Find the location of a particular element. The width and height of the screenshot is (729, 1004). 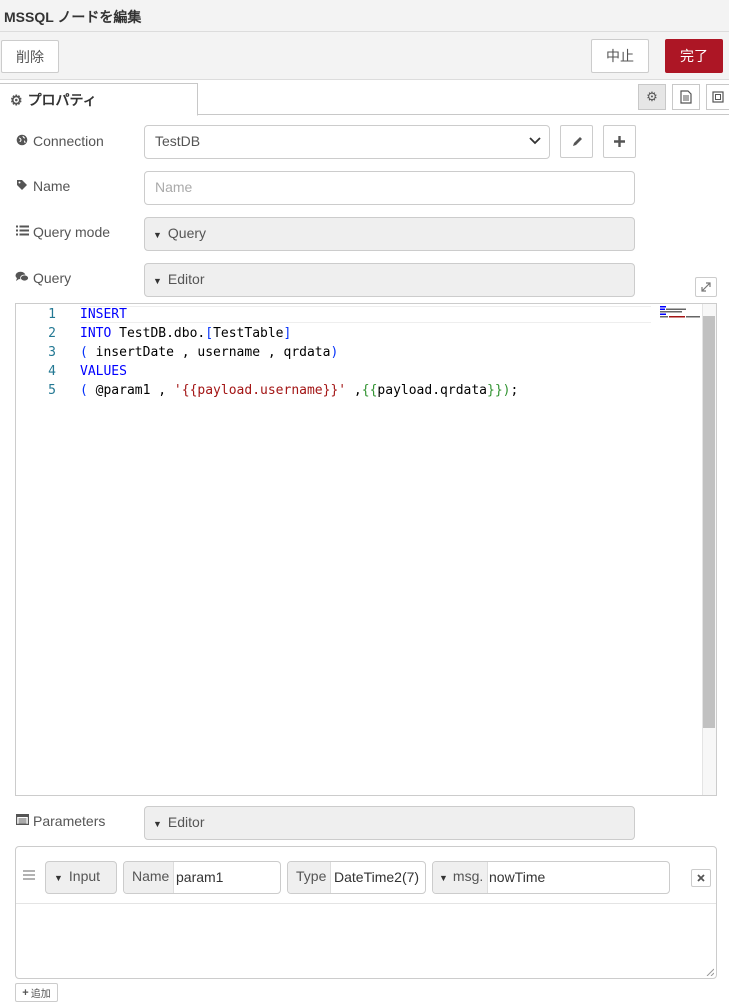

editor-gutter: 1 2 3 4 5 is located at coordinates (42, 549).